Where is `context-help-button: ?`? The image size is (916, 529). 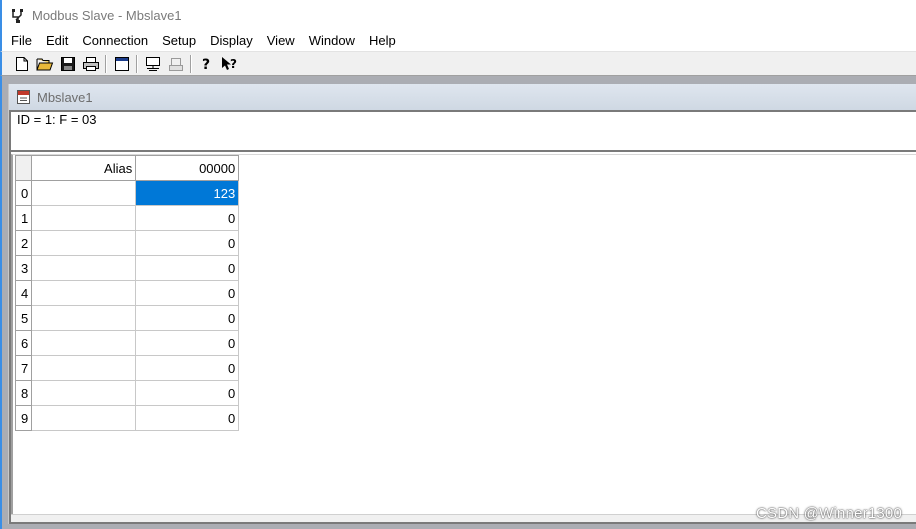 context-help-button: ? is located at coordinates (229, 64).